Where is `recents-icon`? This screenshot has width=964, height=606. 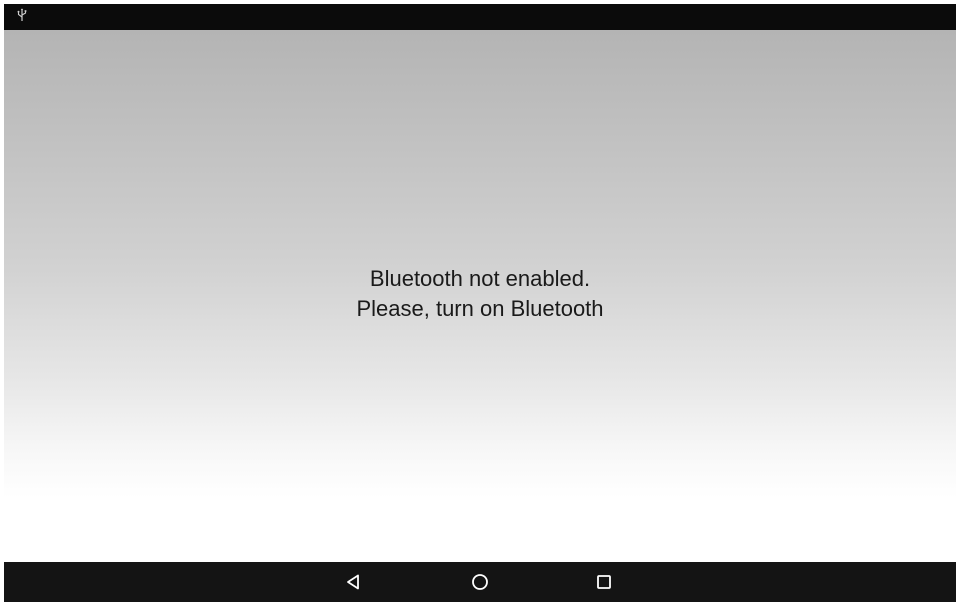
recents-icon is located at coordinates (604, 582).